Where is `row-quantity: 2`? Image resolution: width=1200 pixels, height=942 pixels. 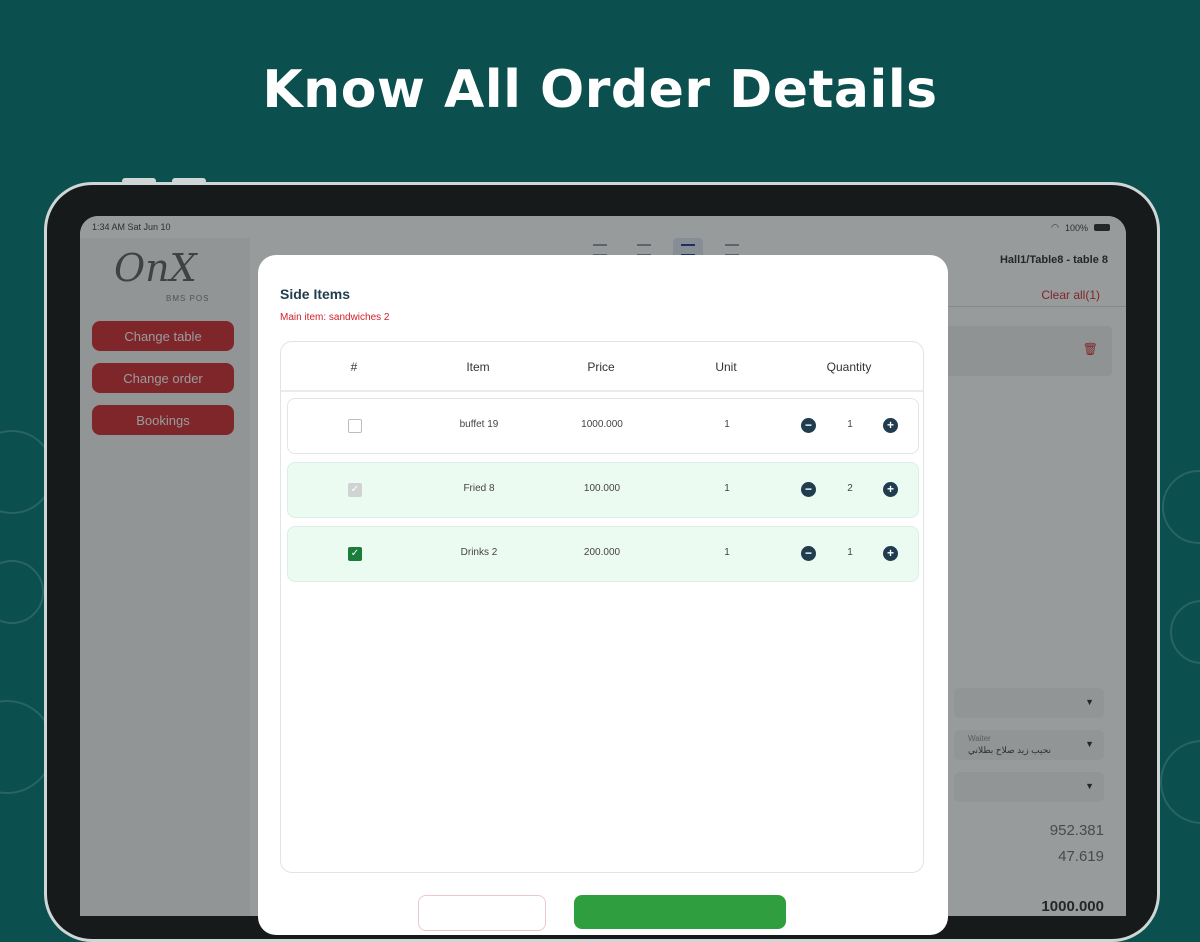 row-quantity: 2 is located at coordinates (850, 488).